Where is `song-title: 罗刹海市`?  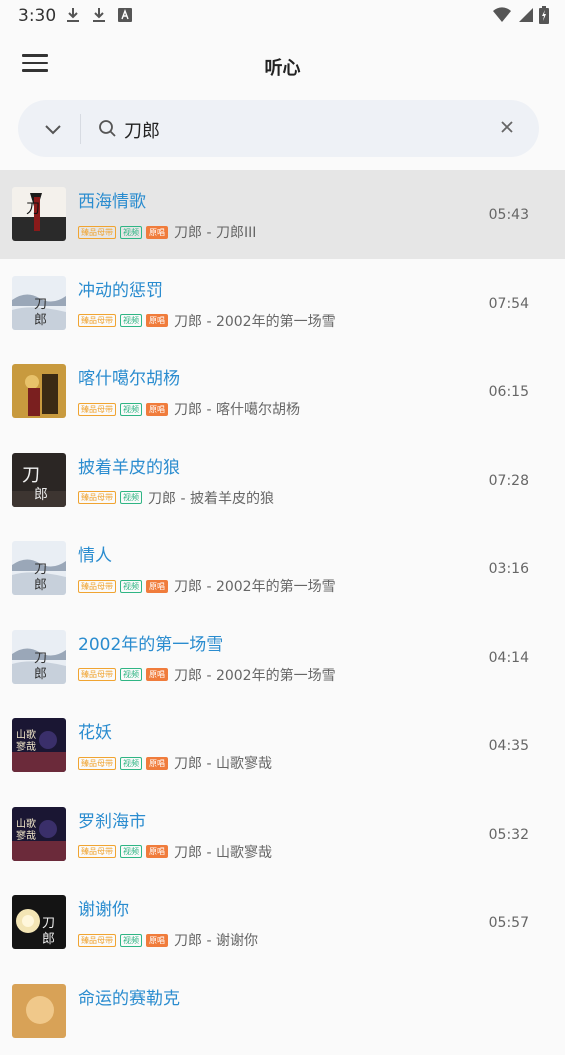 song-title: 罗刹海市 is located at coordinates (112, 819).